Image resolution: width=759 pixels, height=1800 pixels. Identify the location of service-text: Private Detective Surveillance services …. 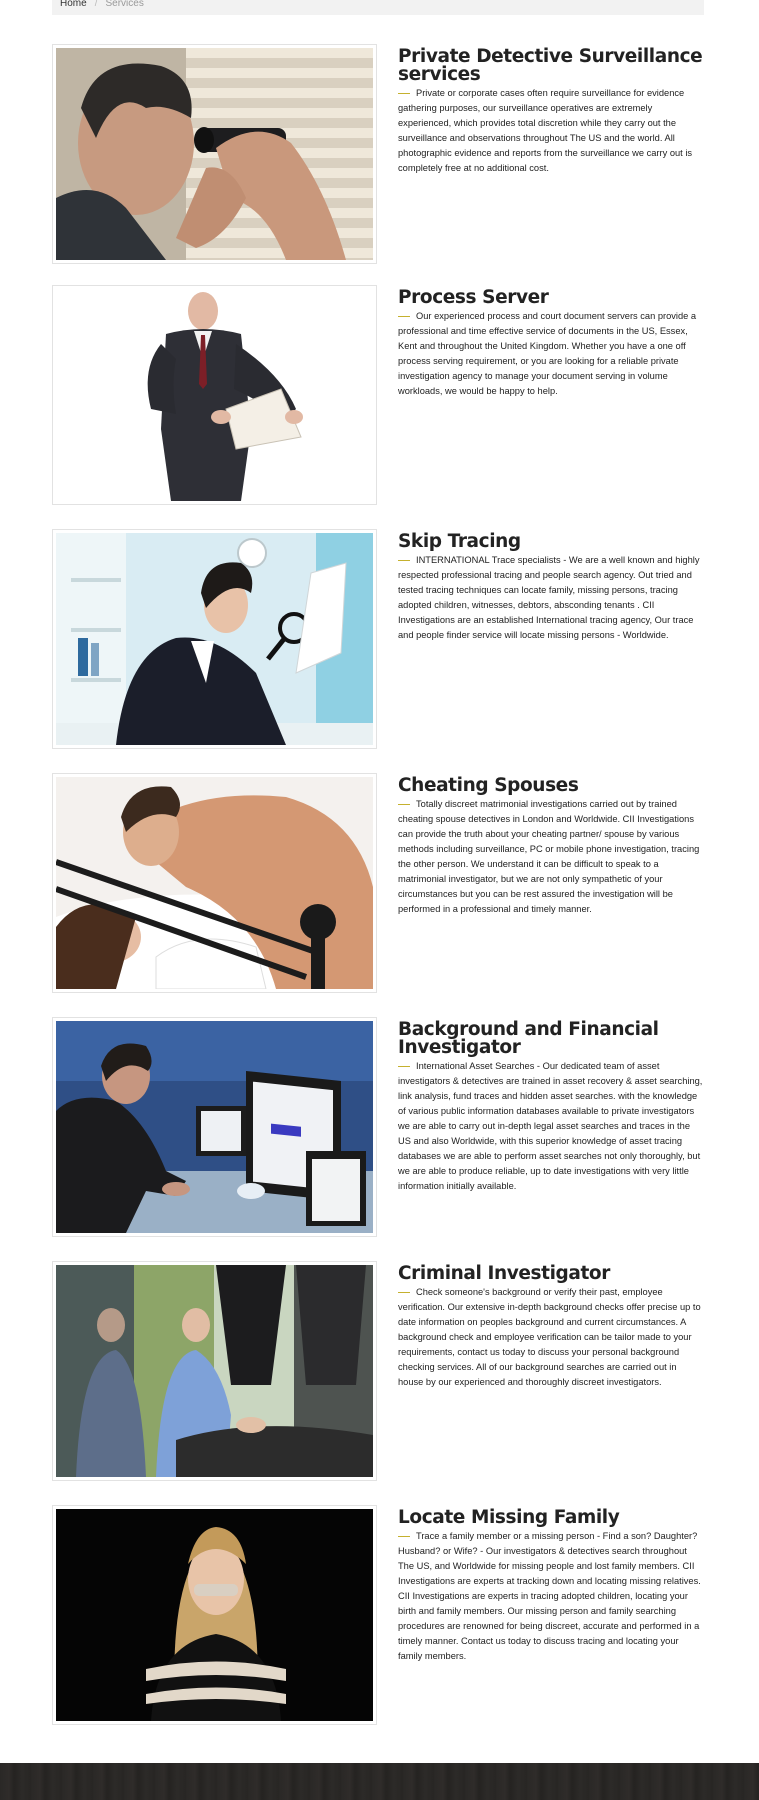
(551, 110).